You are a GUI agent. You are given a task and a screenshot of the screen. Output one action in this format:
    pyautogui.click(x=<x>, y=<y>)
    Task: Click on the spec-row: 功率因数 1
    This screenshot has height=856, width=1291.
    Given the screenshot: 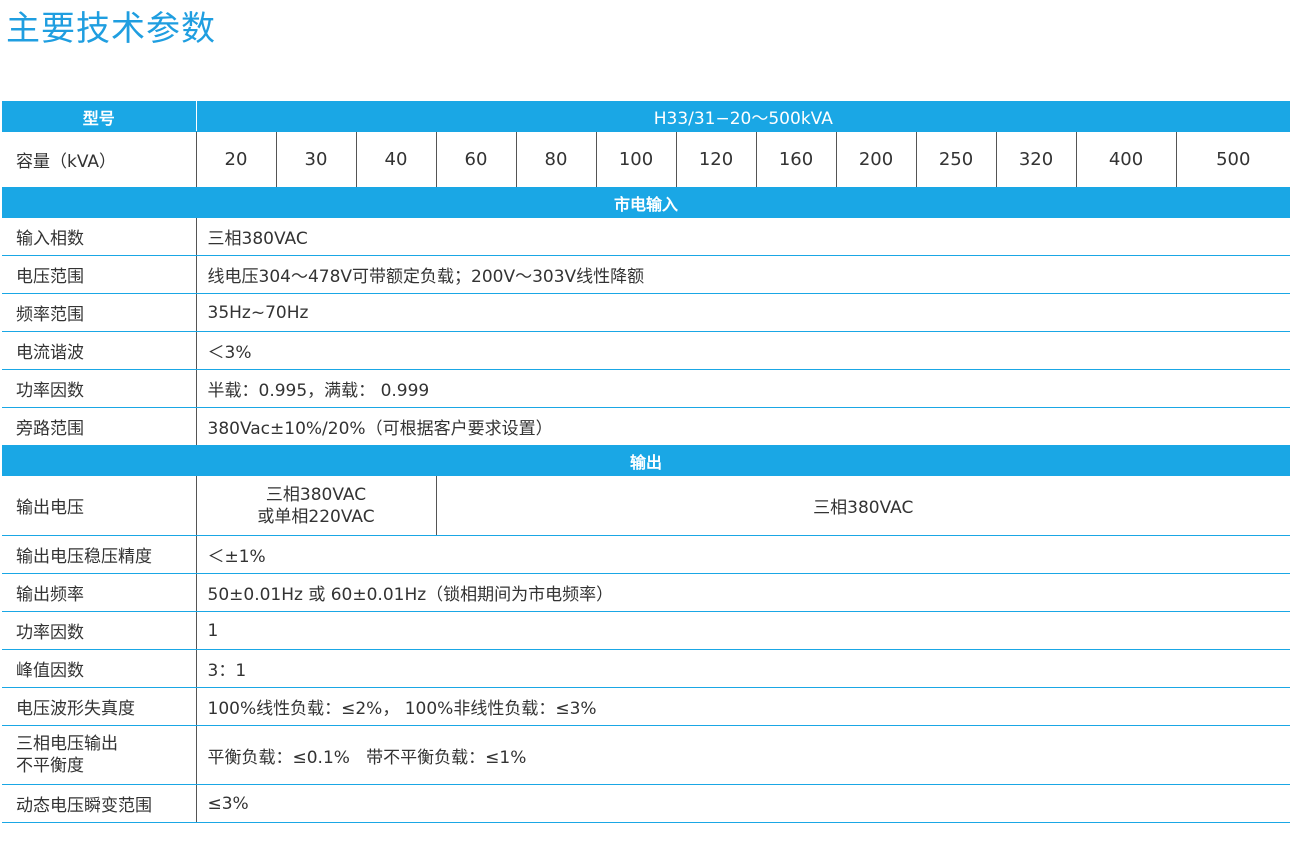 What is the action you would take?
    pyautogui.click(x=646, y=630)
    